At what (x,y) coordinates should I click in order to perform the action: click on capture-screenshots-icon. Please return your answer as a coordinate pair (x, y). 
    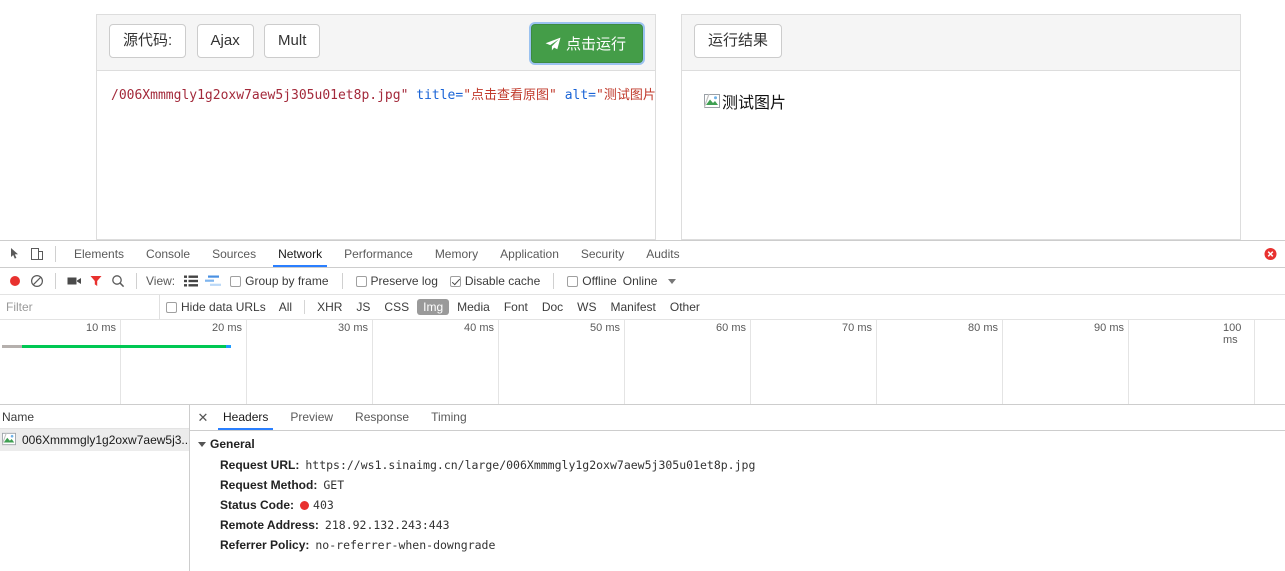
    Looking at the image, I should click on (74, 281).